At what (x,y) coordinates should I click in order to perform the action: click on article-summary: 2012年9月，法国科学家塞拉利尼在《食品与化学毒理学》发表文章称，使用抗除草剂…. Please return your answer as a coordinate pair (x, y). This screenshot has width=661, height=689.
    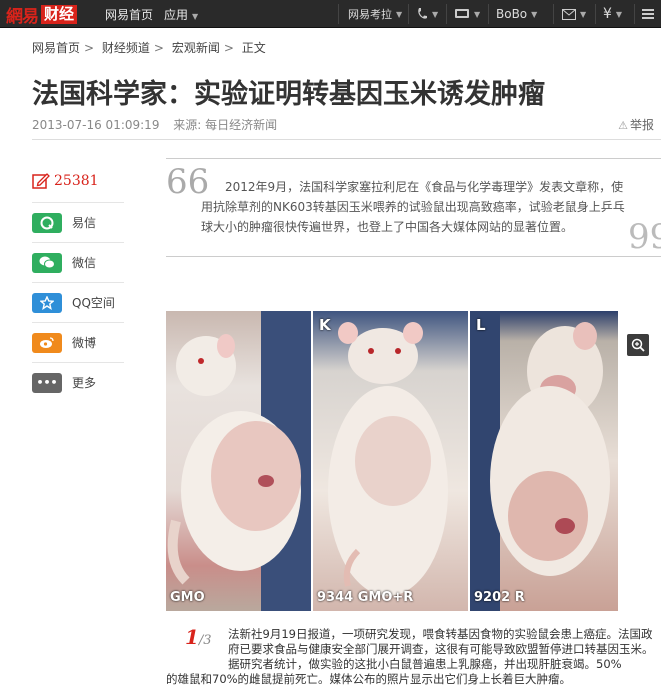
    Looking at the image, I should click on (413, 207).